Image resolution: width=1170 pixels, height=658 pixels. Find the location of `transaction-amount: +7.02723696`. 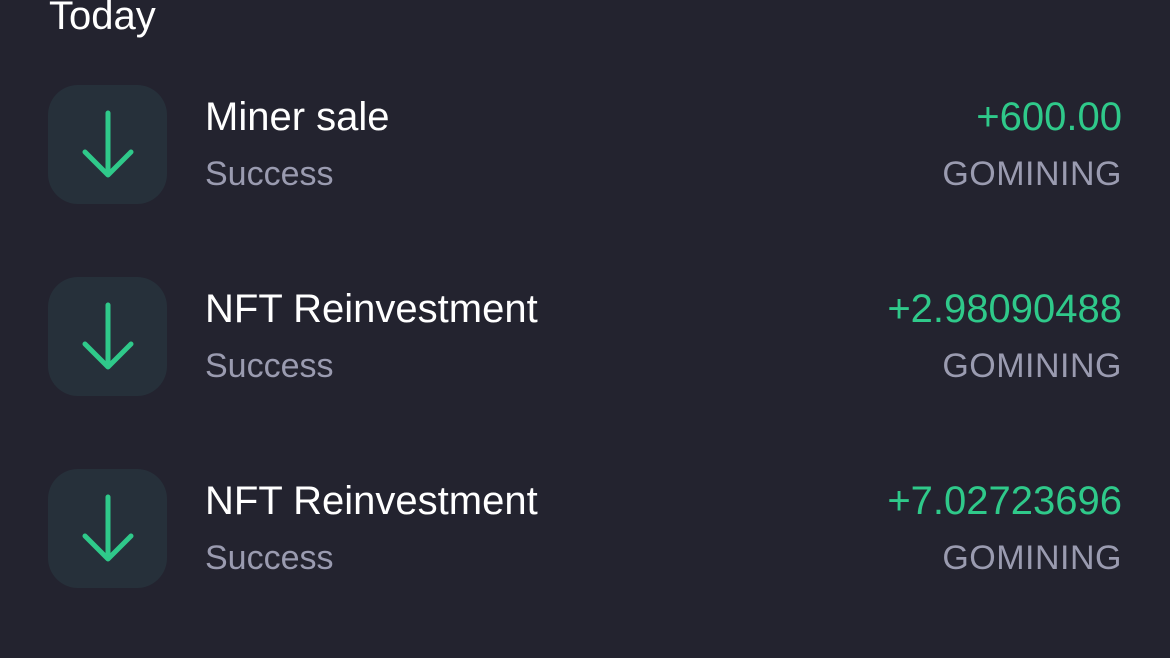

transaction-amount: +7.02723696 is located at coordinates (1004, 501).